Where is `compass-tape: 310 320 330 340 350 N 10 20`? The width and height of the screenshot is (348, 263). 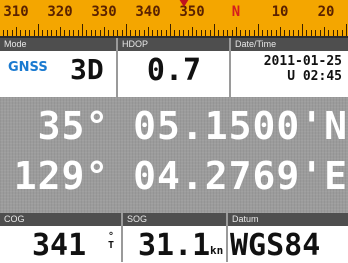
compass-tape: 310 320 330 340 350 N 10 20 is located at coordinates (174, 19).